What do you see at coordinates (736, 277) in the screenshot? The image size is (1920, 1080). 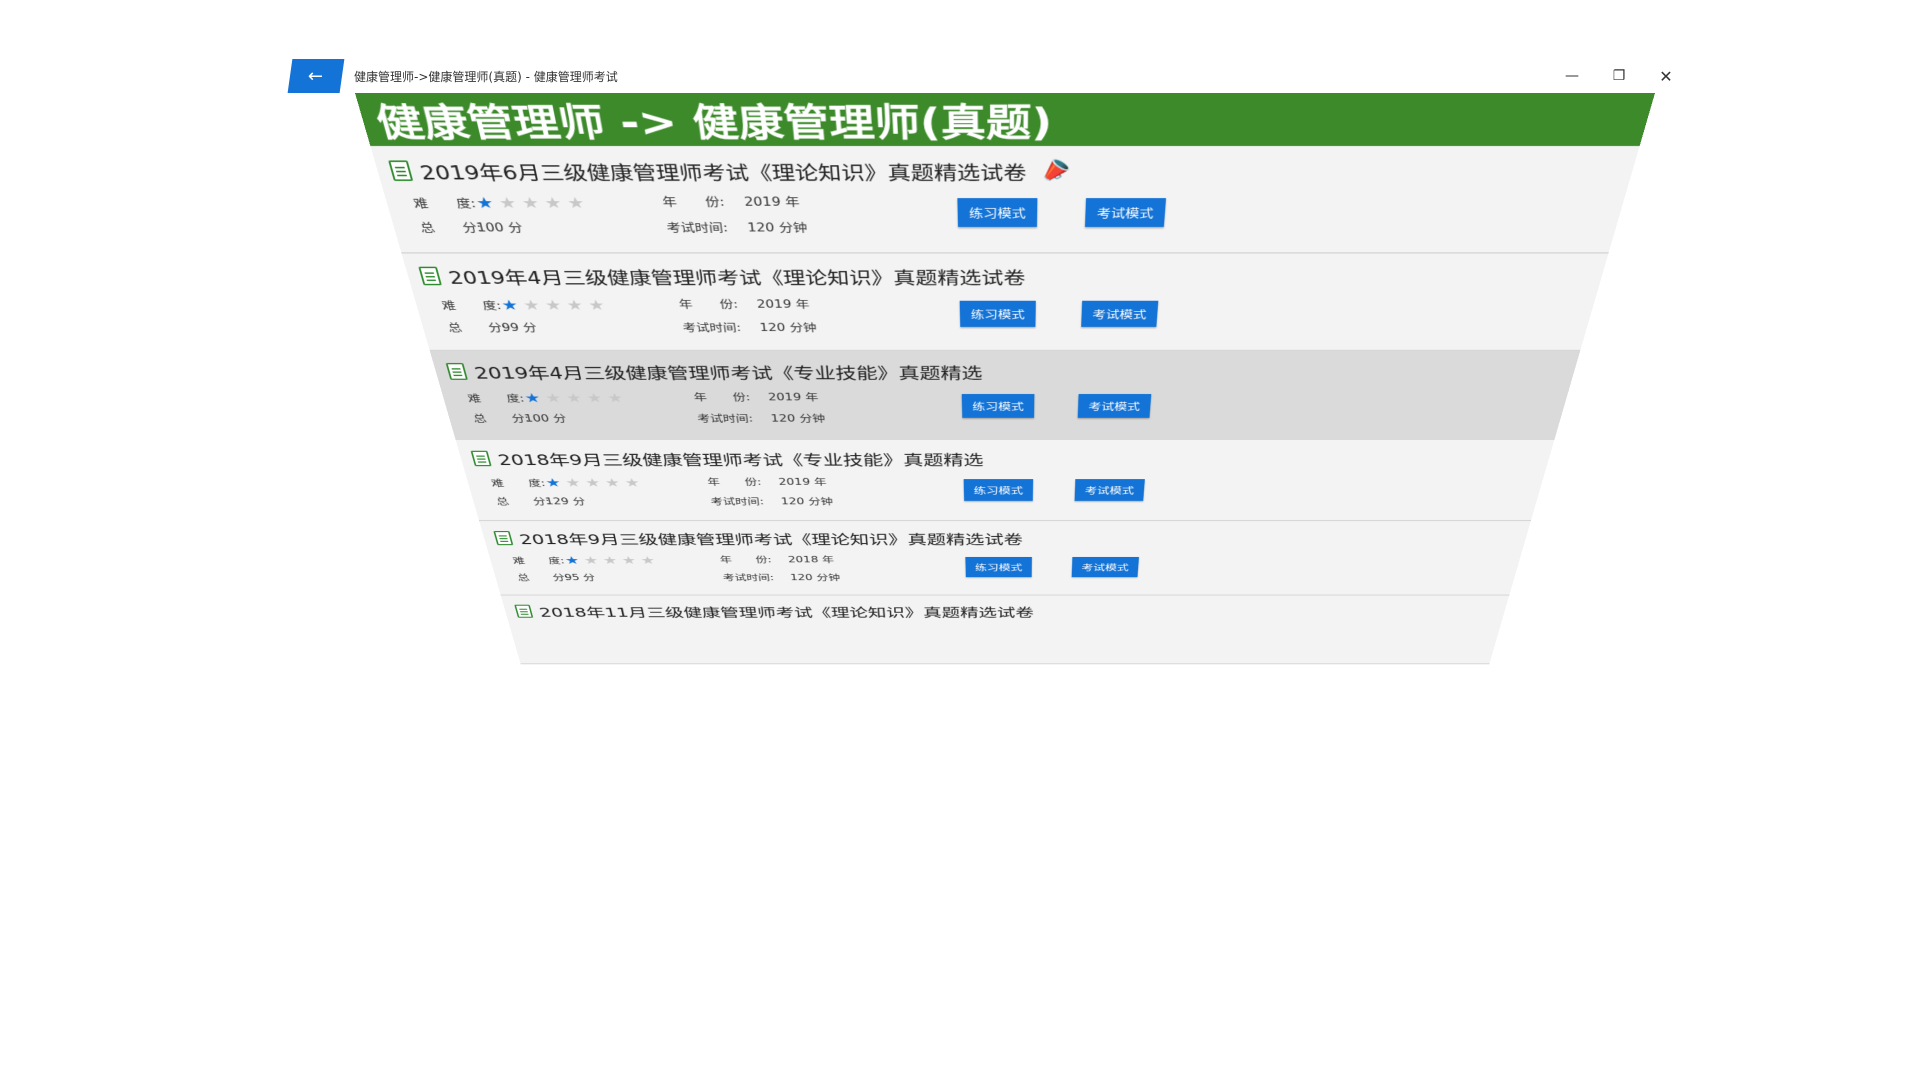 I see `exam-title: 2019年4月三级健康管理师考试《理论知识》真题精选试卷` at bounding box center [736, 277].